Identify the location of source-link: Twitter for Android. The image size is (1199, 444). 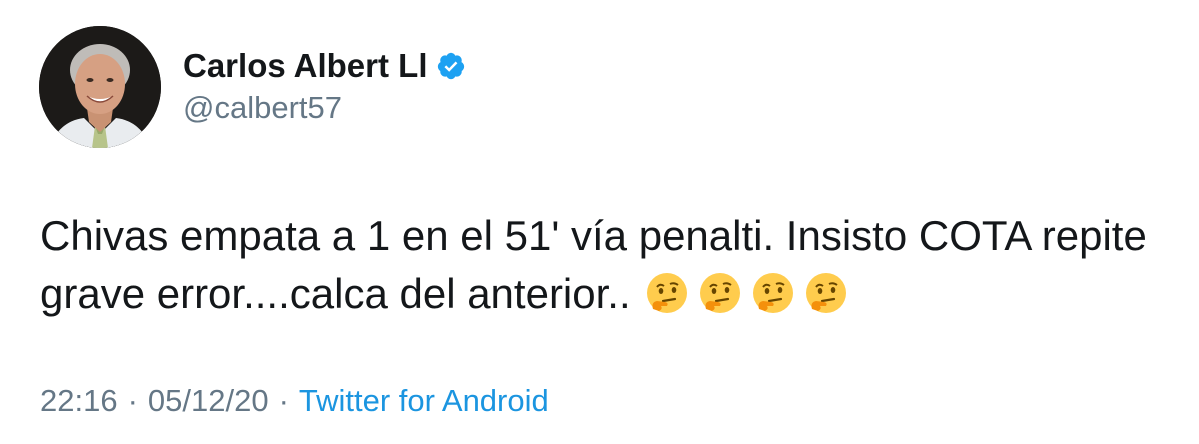
(424, 400).